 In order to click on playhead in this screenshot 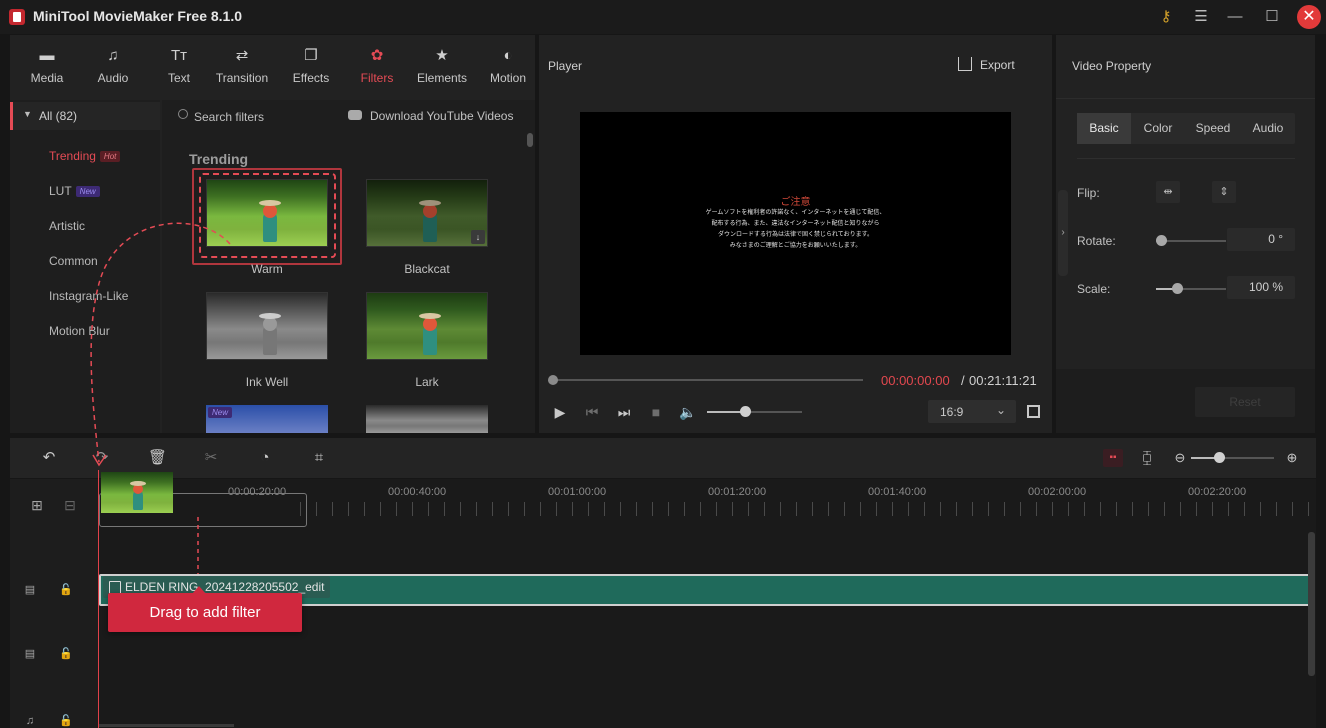, I will do `click(98, 599)`.